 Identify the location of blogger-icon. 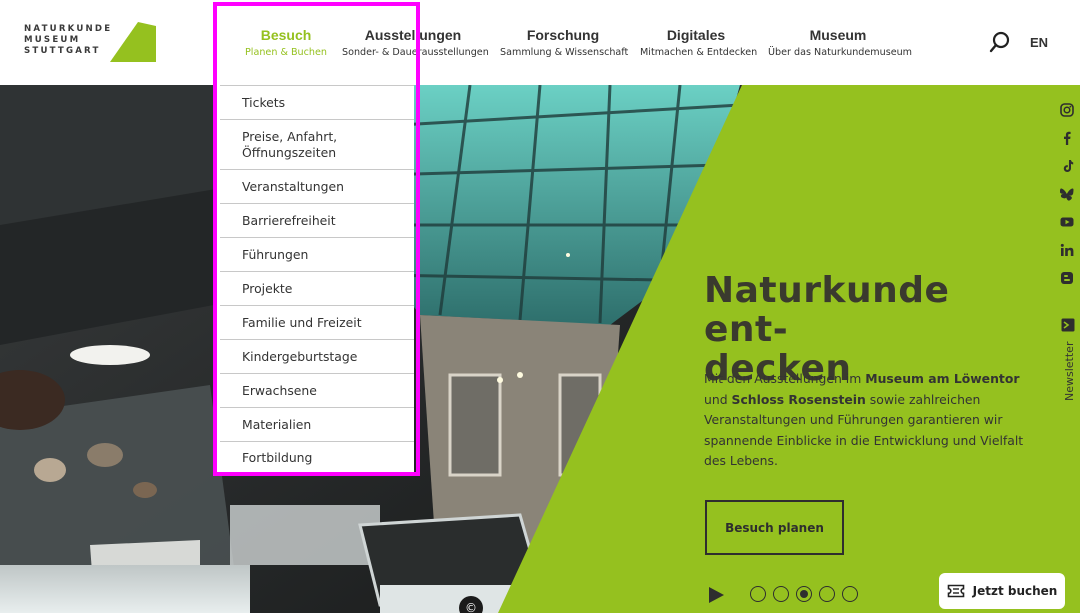
(1067, 278).